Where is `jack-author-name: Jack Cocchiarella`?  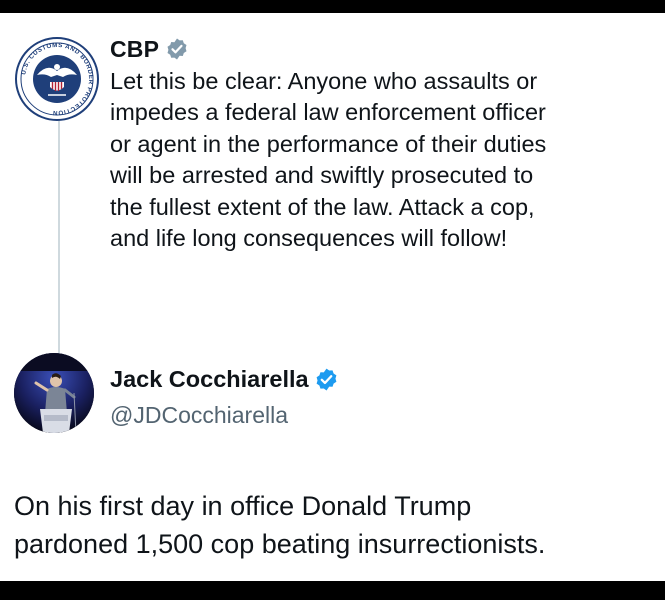
jack-author-name: Jack Cocchiarella is located at coordinates (209, 379).